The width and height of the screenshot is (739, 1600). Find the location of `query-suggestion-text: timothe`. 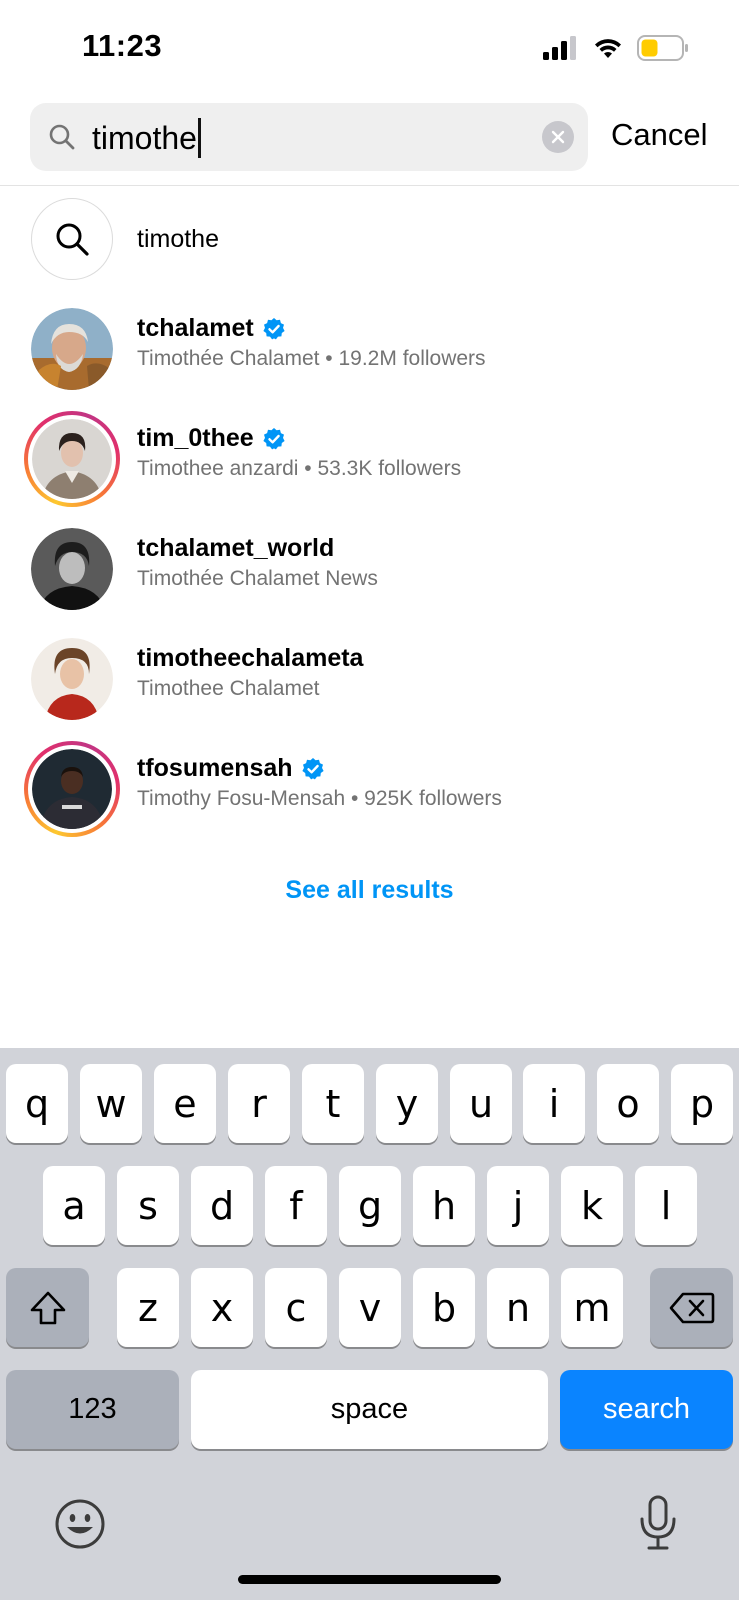

query-suggestion-text: timothe is located at coordinates (178, 239).